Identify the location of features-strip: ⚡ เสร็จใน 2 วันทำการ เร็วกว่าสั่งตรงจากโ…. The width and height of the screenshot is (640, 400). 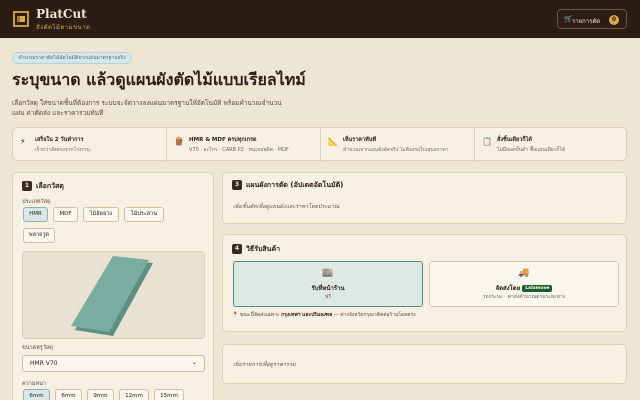
(319, 144).